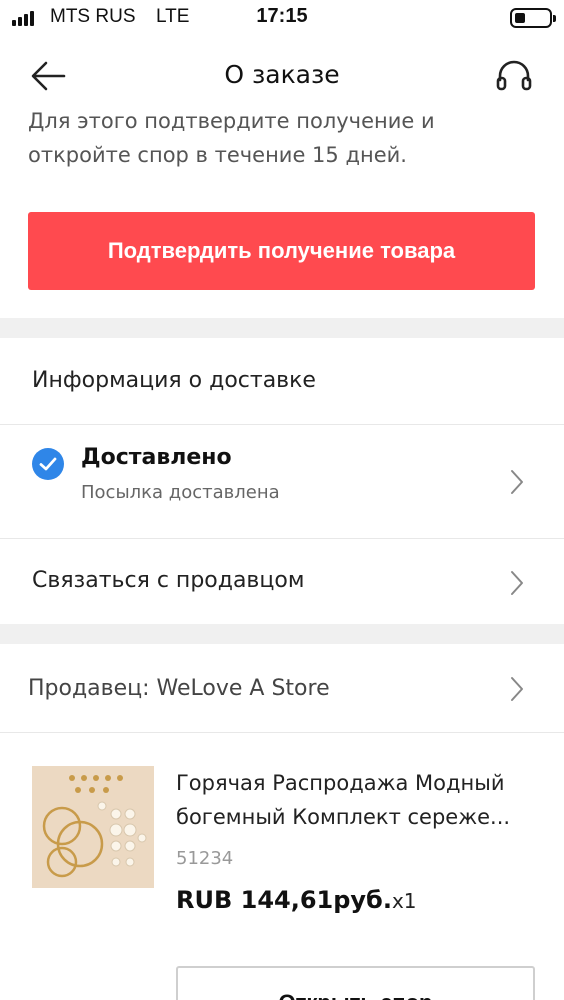 This screenshot has height=1000, width=564. Describe the element at coordinates (179, 688) in the screenshot. I see `seller-name-label: Продавец: WeLove A Store` at that location.